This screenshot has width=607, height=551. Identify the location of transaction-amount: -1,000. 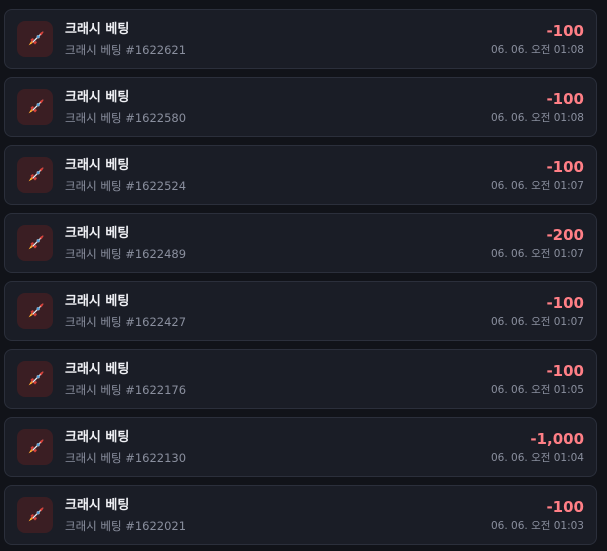
(557, 439).